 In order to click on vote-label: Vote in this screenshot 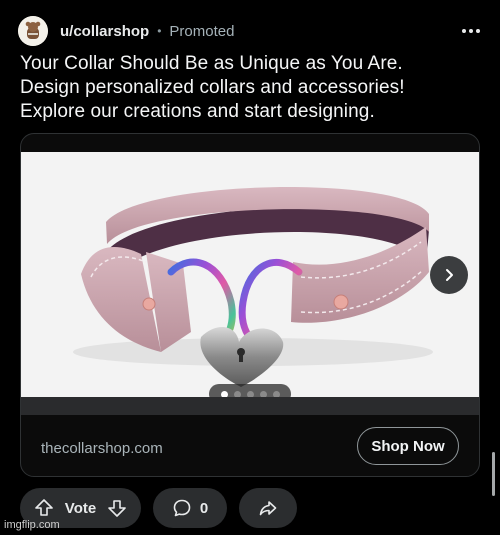, I will do `click(80, 508)`.